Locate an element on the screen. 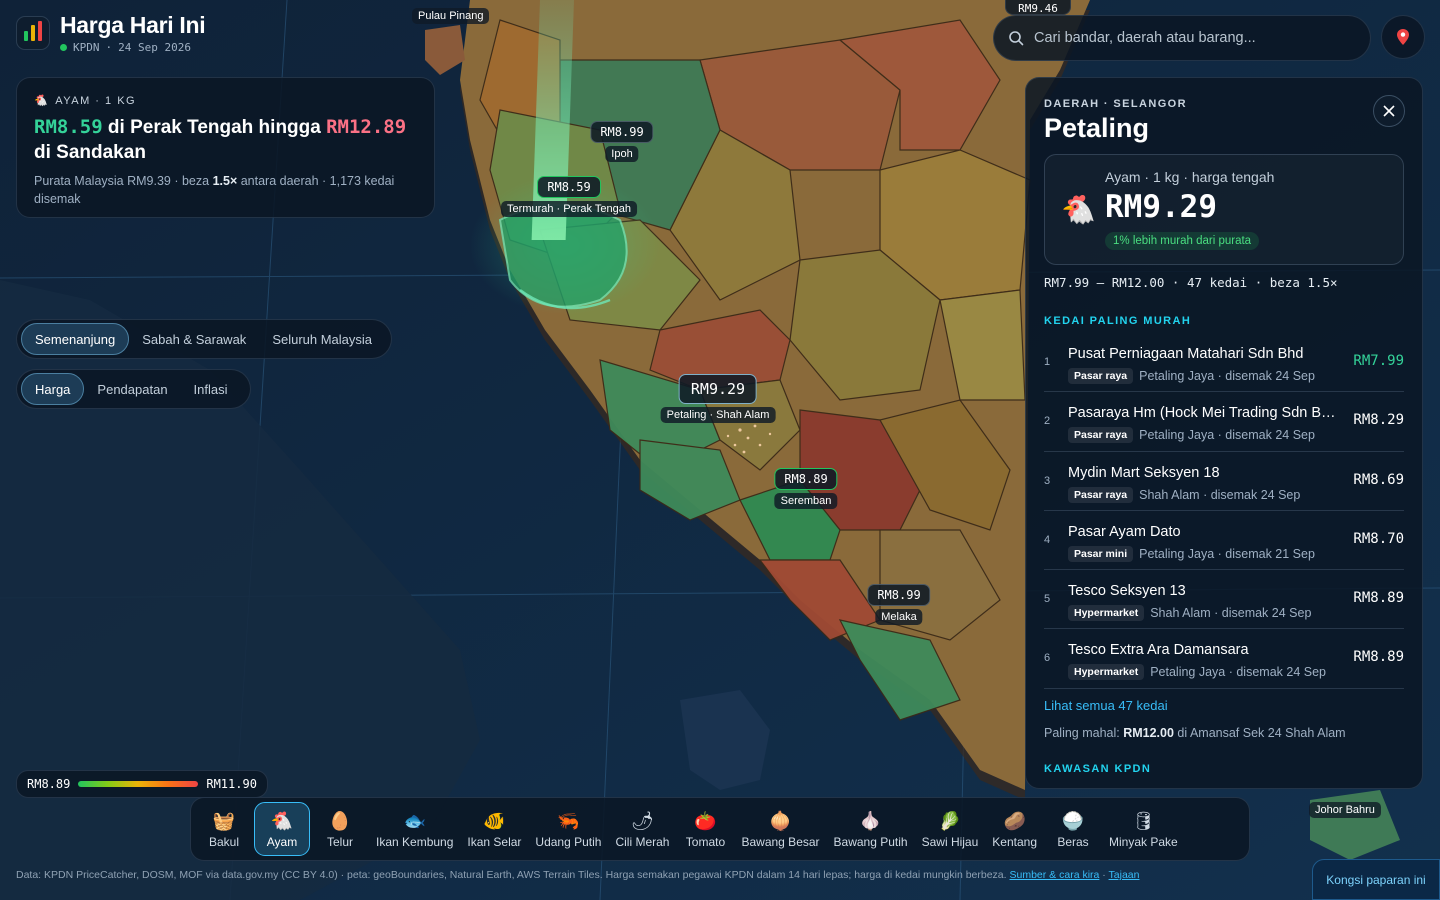 The height and width of the screenshot is (900, 1440). source-line: KPDN · 24 Sep 2026 is located at coordinates (132, 47).